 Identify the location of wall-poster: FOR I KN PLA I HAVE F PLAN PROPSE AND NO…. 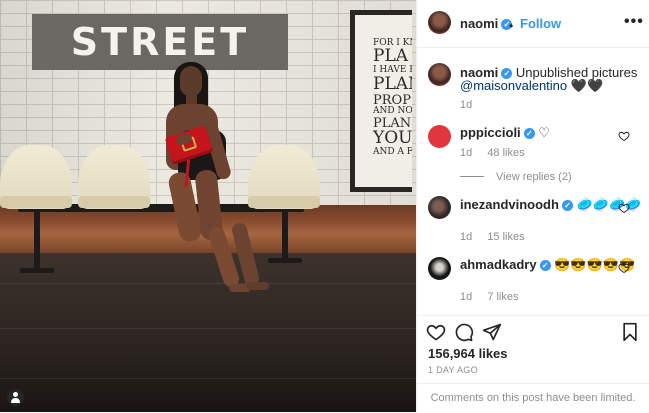
(381, 101).